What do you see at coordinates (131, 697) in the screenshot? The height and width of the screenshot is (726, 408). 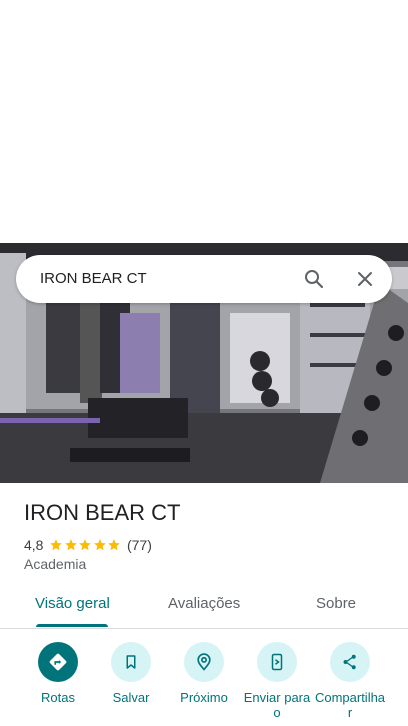 I see `save-label: Salvar` at bounding box center [131, 697].